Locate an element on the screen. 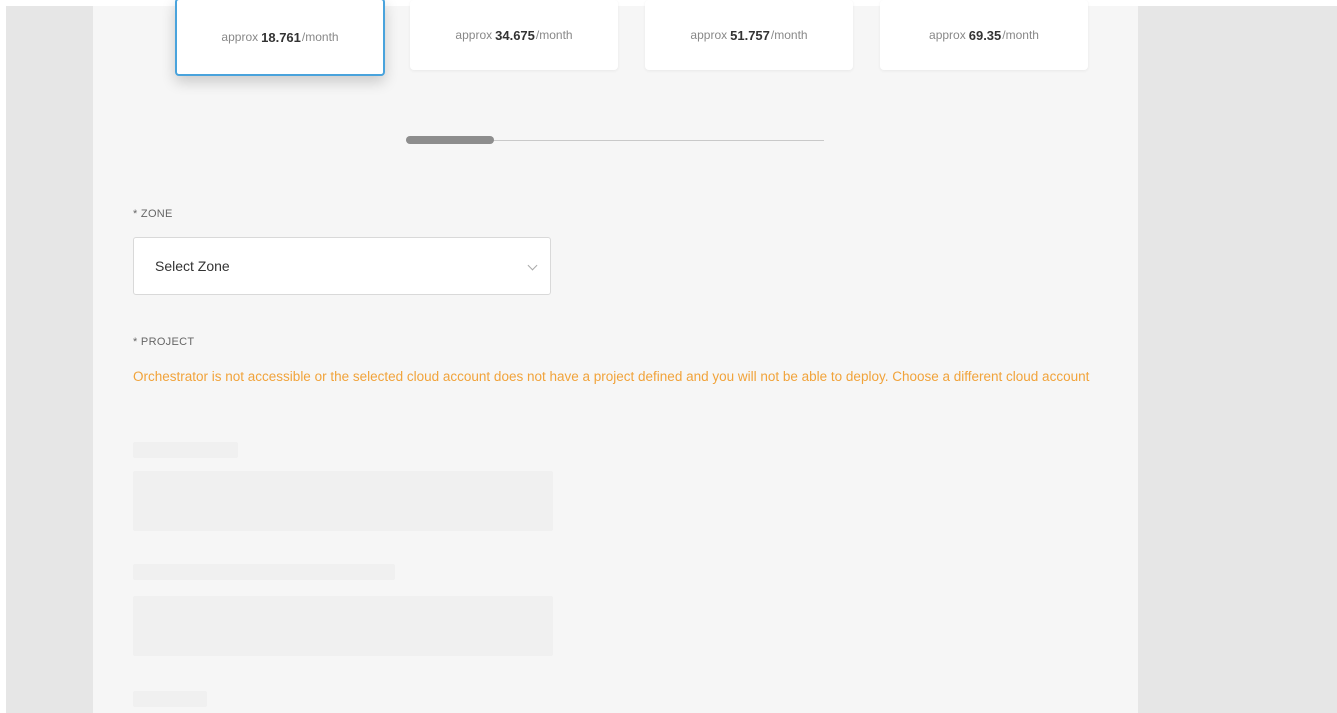 This screenshot has width=1337, height=713. plans-horizontal-scrollbar is located at coordinates (615, 141).